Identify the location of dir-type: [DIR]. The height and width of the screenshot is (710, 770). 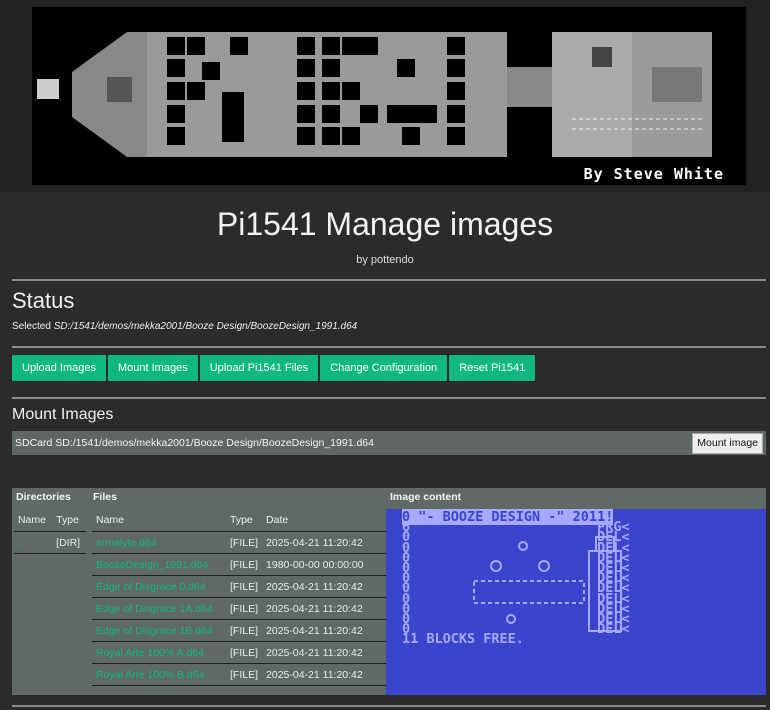
(69, 542).